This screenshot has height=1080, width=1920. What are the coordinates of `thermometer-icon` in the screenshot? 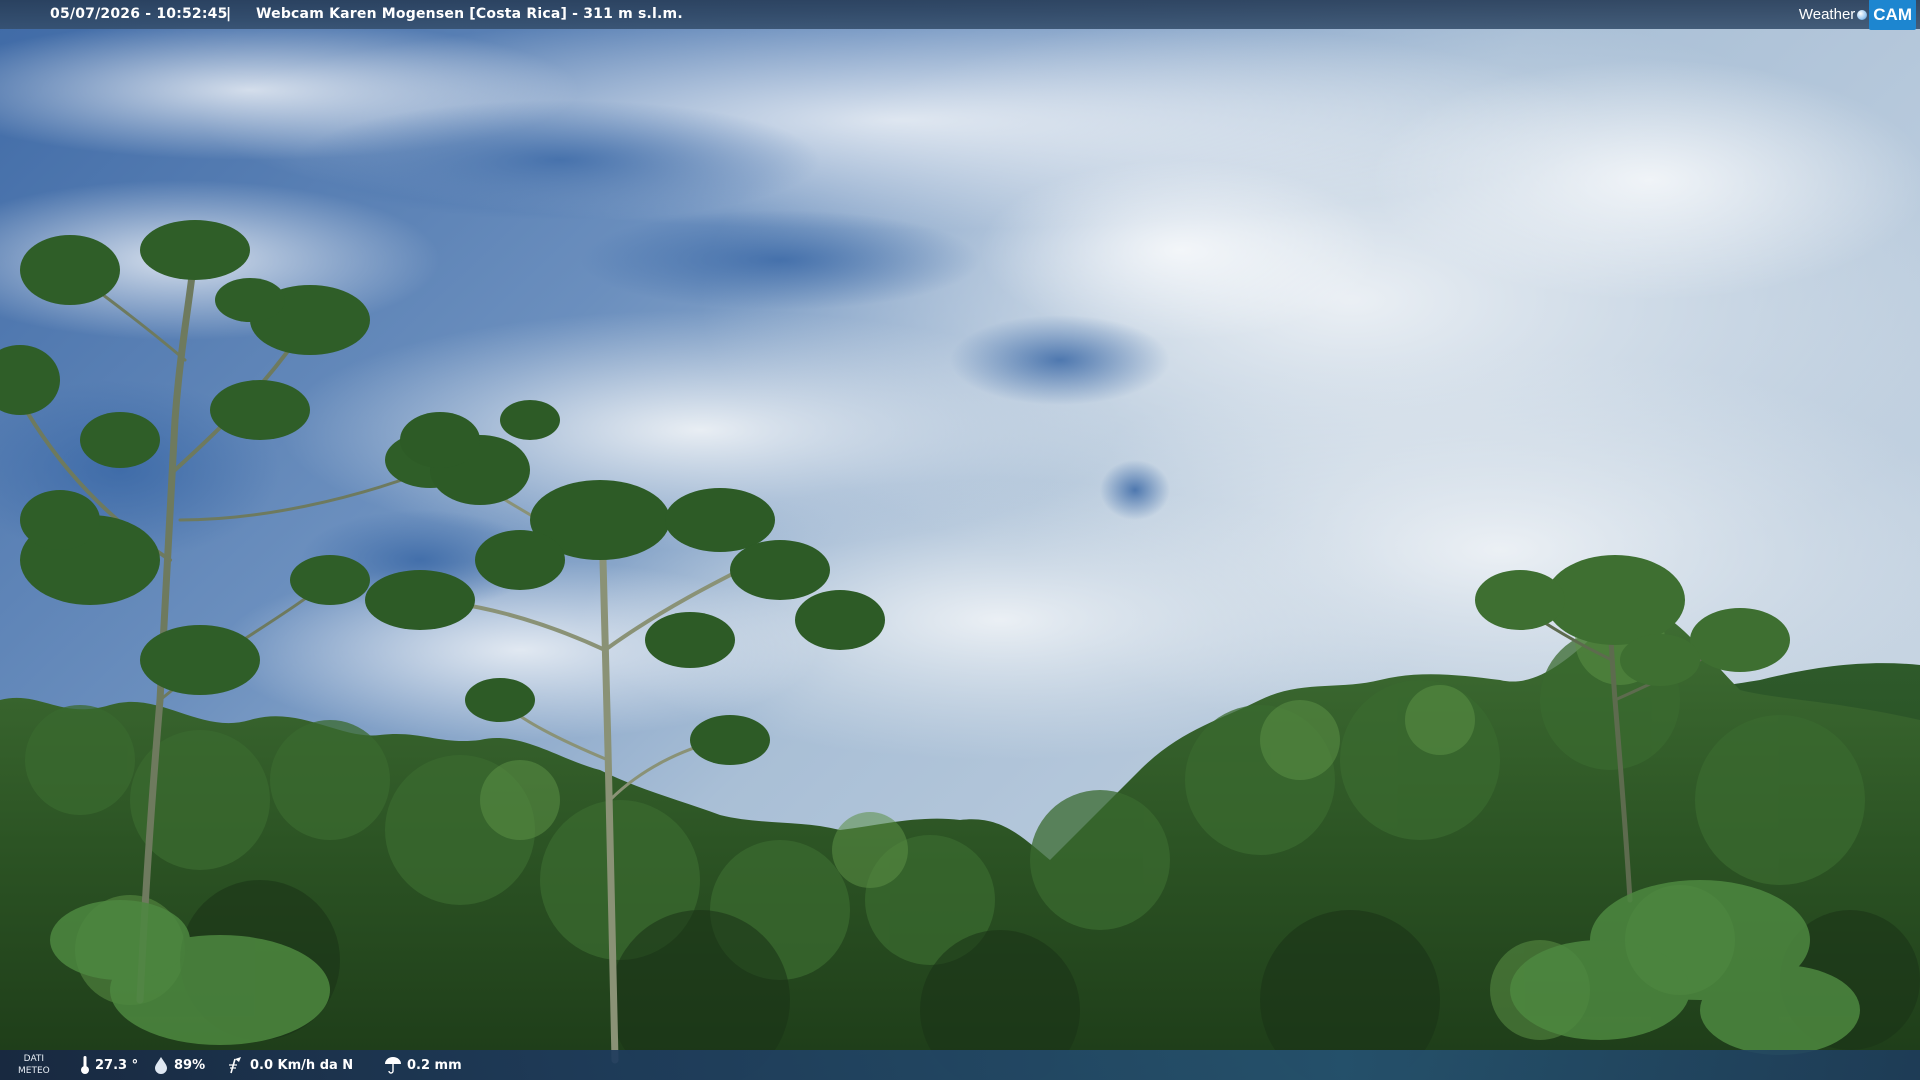 It's located at (85, 1065).